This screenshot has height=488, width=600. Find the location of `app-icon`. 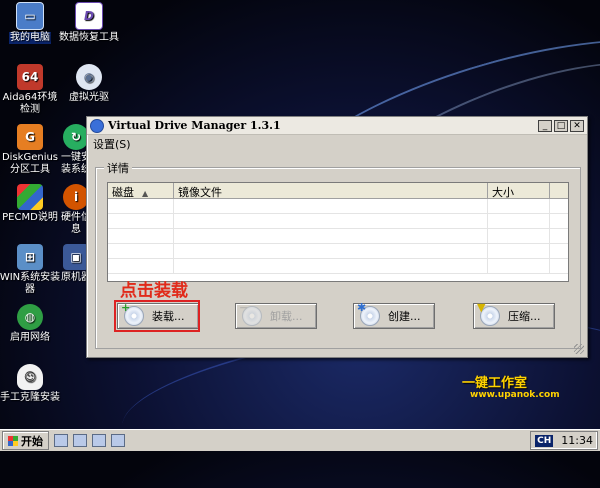

app-icon is located at coordinates (97, 125).